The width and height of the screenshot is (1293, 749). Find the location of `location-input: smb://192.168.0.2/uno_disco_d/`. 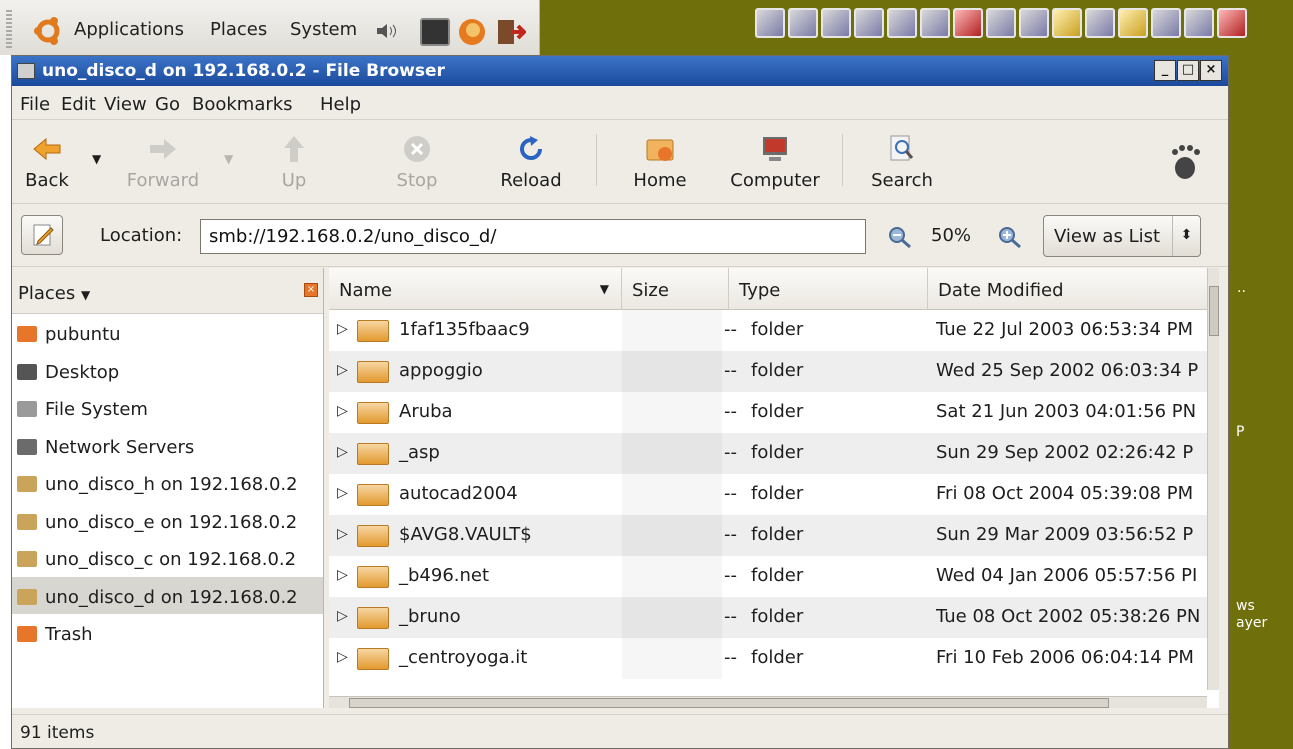

location-input: smb://192.168.0.2/uno_disco_d/ is located at coordinates (533, 236).